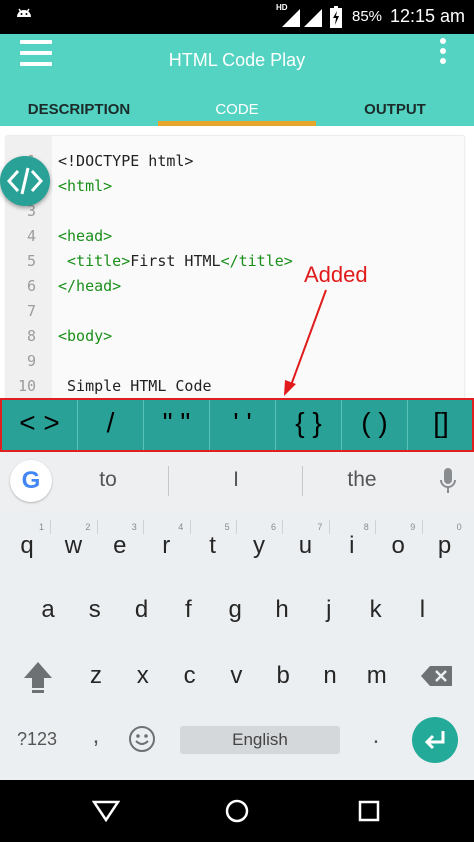 Image resolution: width=474 pixels, height=842 pixels. I want to click on code-line: 1<!DOCTYPE html>, so click(236, 164).